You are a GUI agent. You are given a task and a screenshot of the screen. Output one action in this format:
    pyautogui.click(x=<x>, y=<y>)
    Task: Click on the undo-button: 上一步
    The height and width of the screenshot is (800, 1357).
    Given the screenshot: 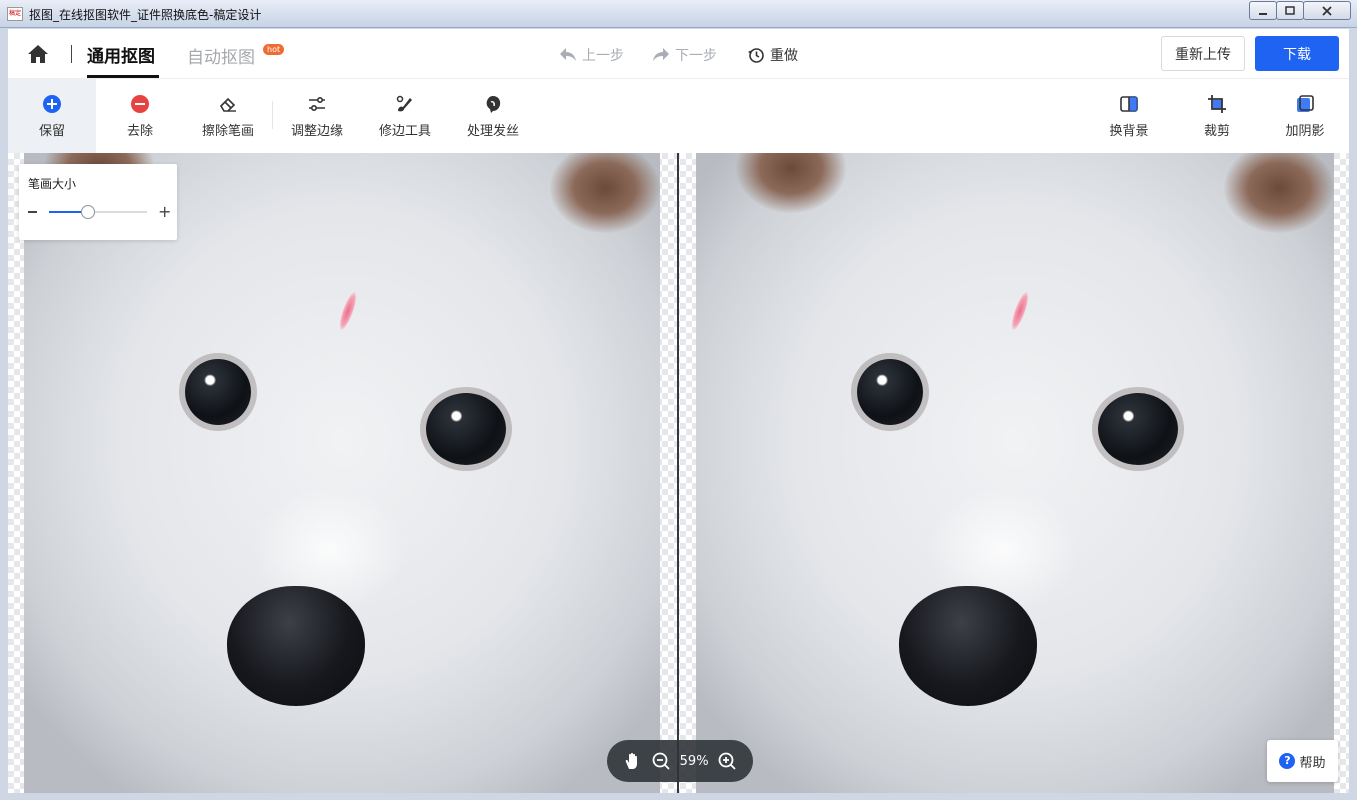 What is the action you would take?
    pyautogui.click(x=591, y=55)
    